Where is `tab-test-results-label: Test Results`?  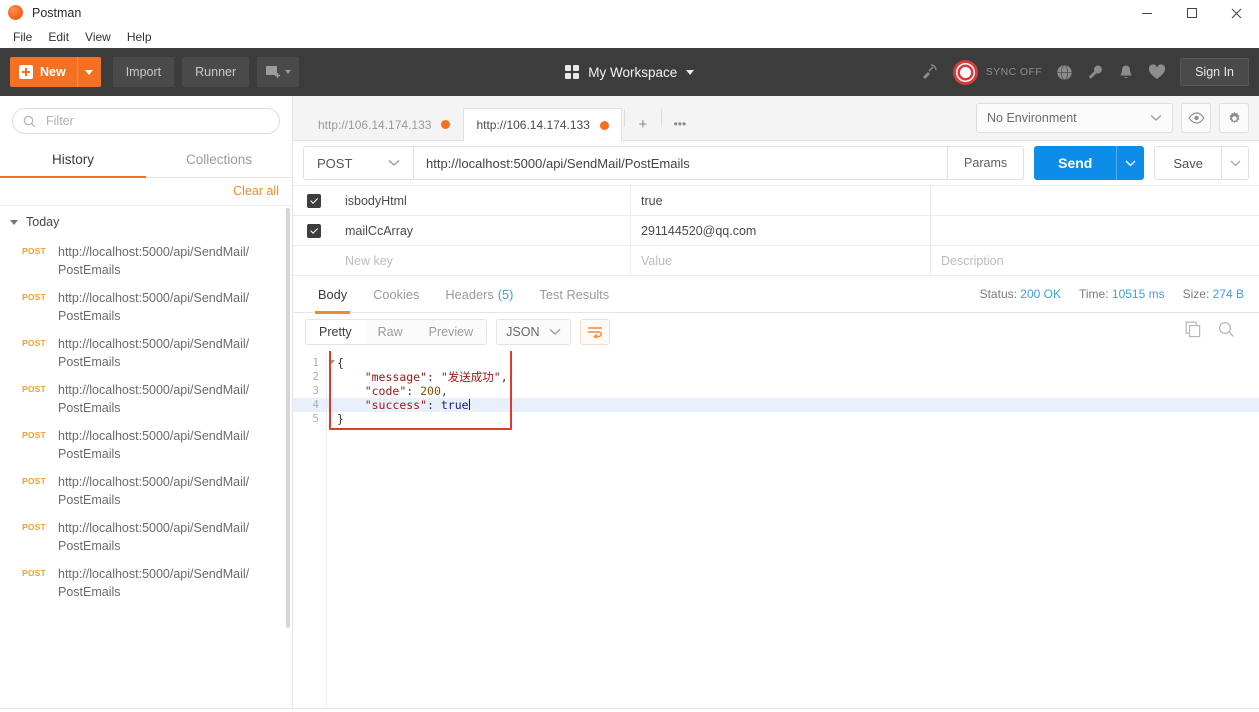 tab-test-results-label: Test Results is located at coordinates (574, 294).